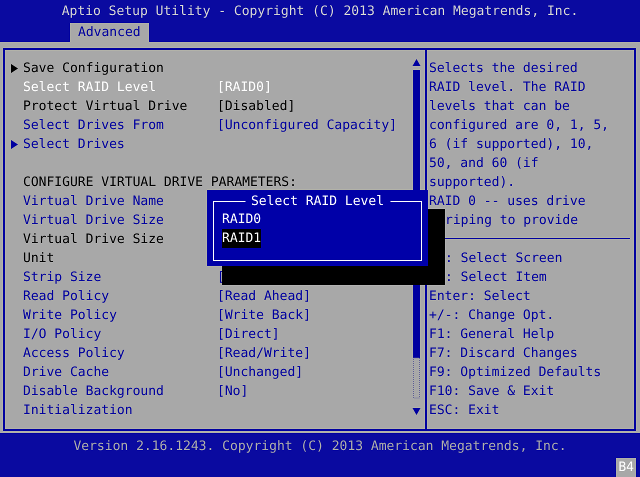  What do you see at coordinates (504, 69) in the screenshot?
I see `help-text: Selects the desired` at bounding box center [504, 69].